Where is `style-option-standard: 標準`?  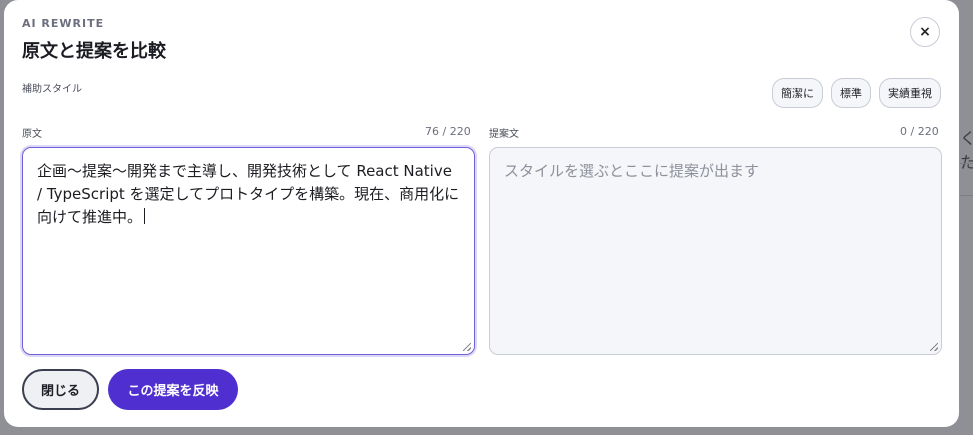 style-option-standard: 標準 is located at coordinates (851, 93).